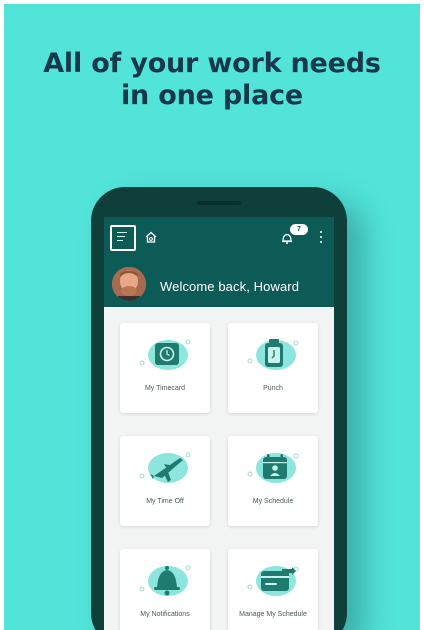 This screenshot has width=424, height=630. Describe the element at coordinates (230, 286) in the screenshot. I see `welcome-message: Welcome back, Howard` at that location.